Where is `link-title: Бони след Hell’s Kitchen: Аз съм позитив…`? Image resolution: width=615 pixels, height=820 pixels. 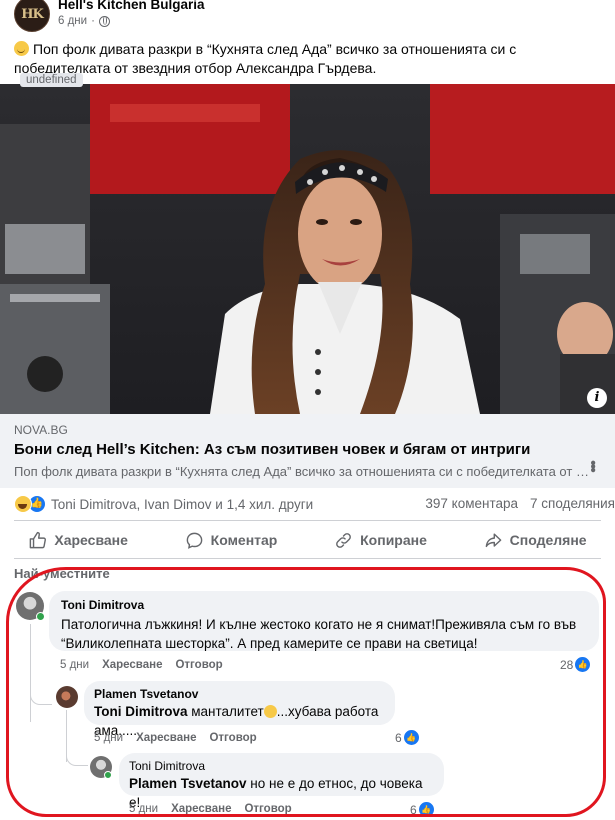
link-title: Бони след Hell’s Kitchen: Аз съм позитив… is located at coordinates (272, 449).